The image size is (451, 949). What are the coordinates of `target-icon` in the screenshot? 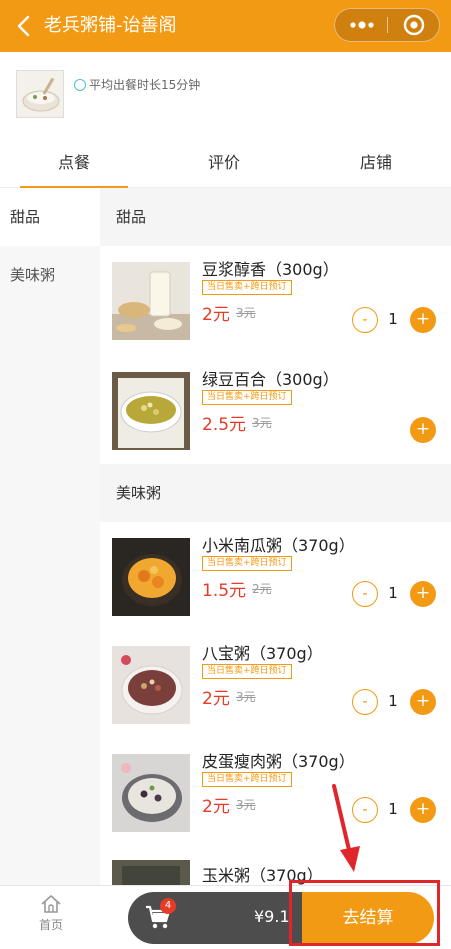 It's located at (414, 25).